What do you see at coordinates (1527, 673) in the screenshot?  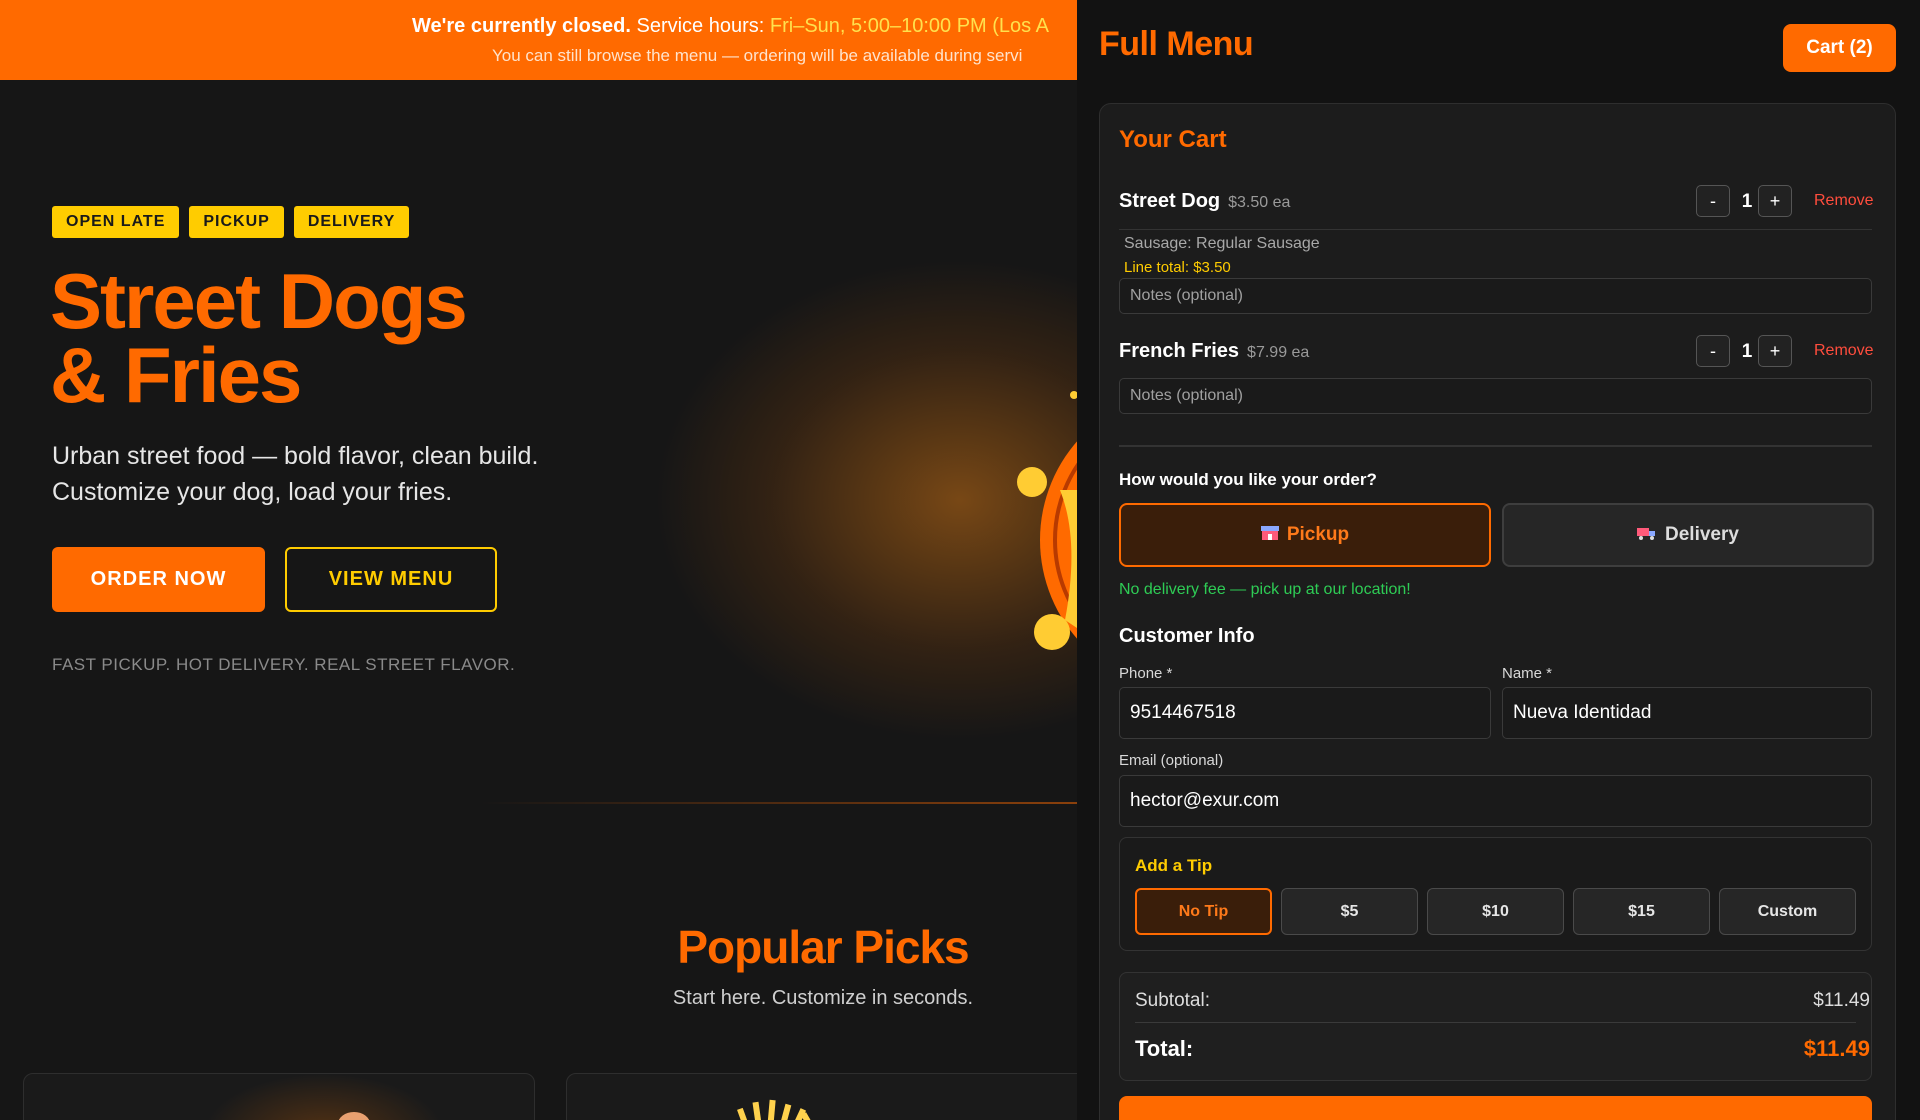 I see `name-label: Name *` at bounding box center [1527, 673].